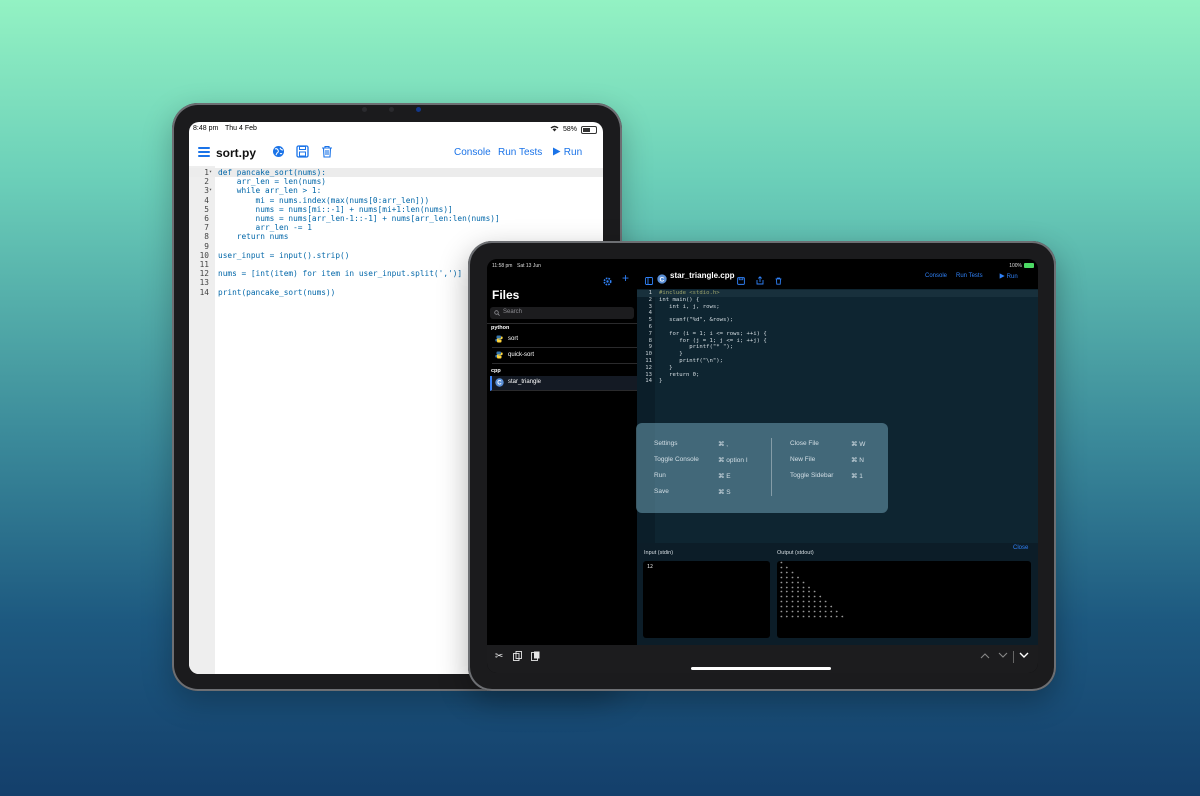 The width and height of the screenshot is (1200, 796). What do you see at coordinates (206, 237) in the screenshot?
I see `line-number: 8` at bounding box center [206, 237].